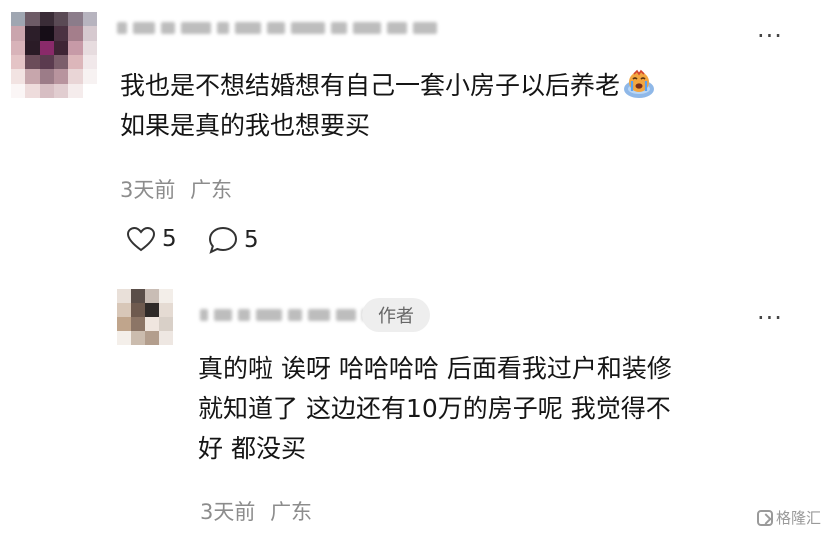  I want to click on reply-username-blurred, so click(289, 315).